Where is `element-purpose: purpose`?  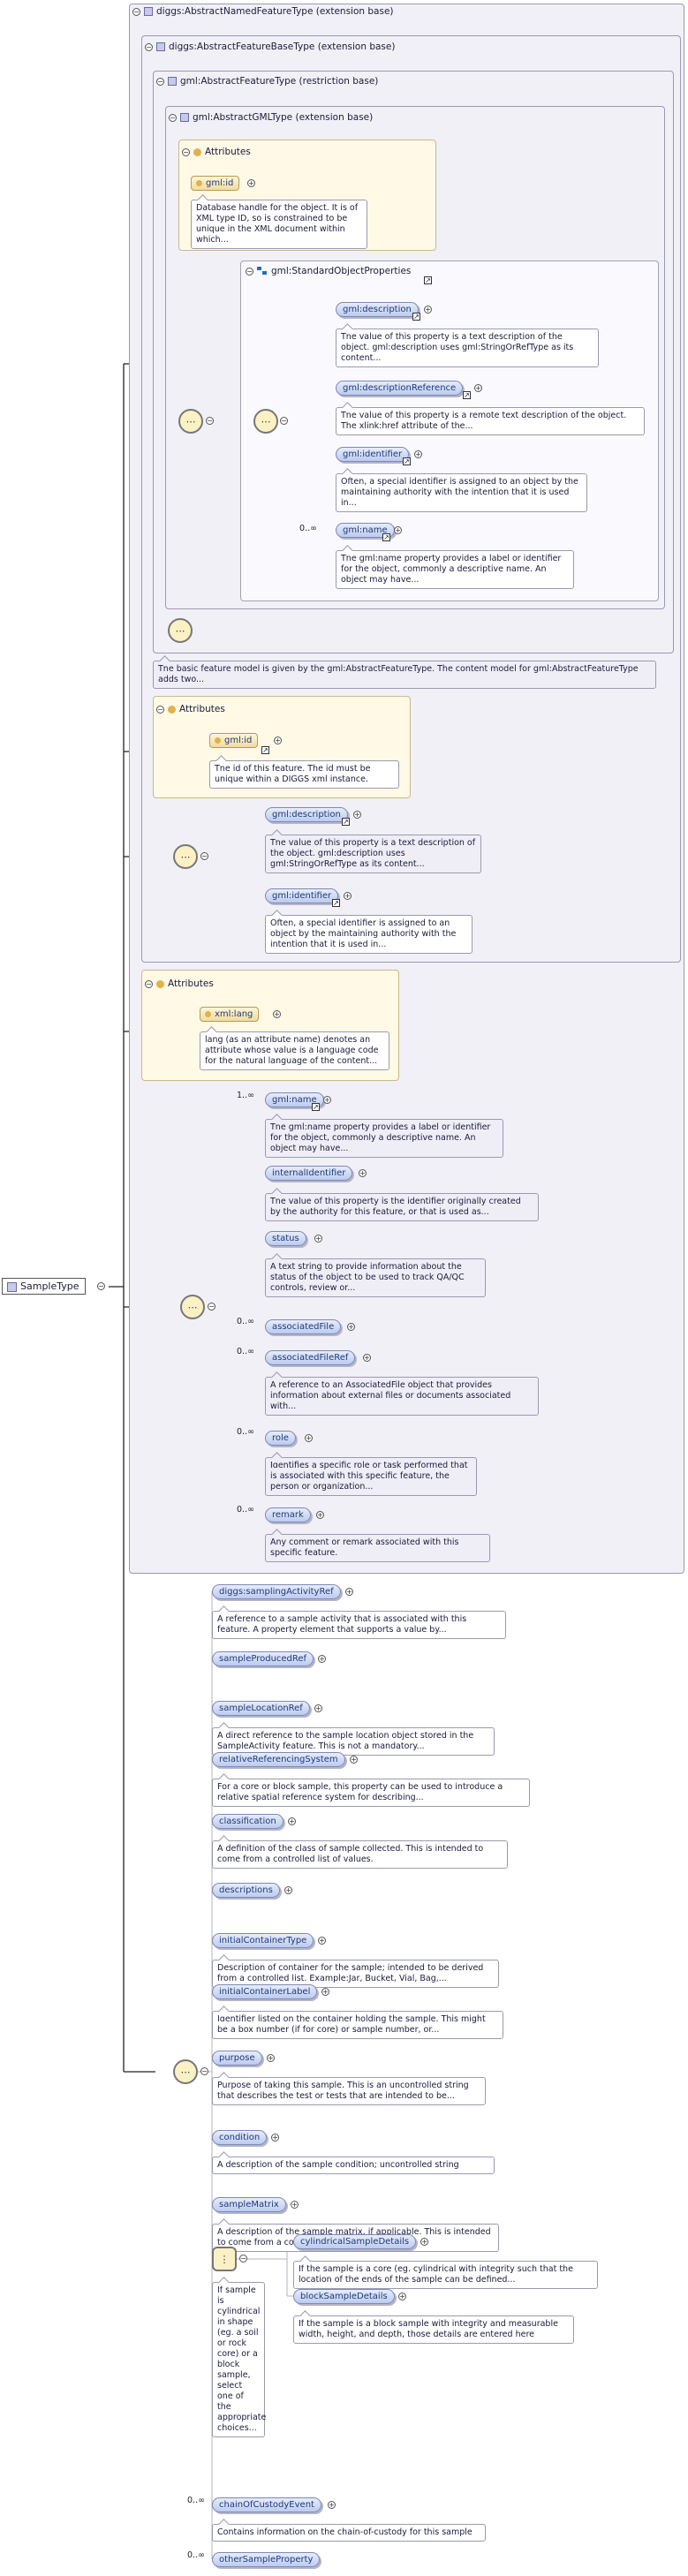 element-purpose: purpose is located at coordinates (237, 2058).